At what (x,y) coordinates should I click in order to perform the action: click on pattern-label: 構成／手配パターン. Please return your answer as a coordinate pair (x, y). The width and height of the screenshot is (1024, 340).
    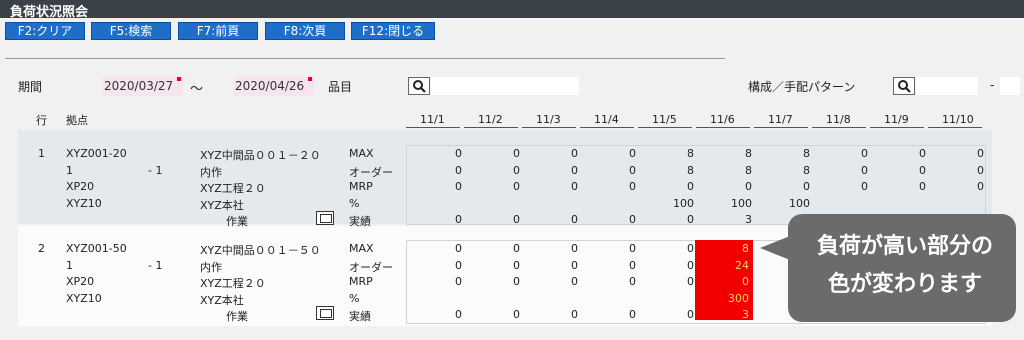
    Looking at the image, I should click on (802, 87).